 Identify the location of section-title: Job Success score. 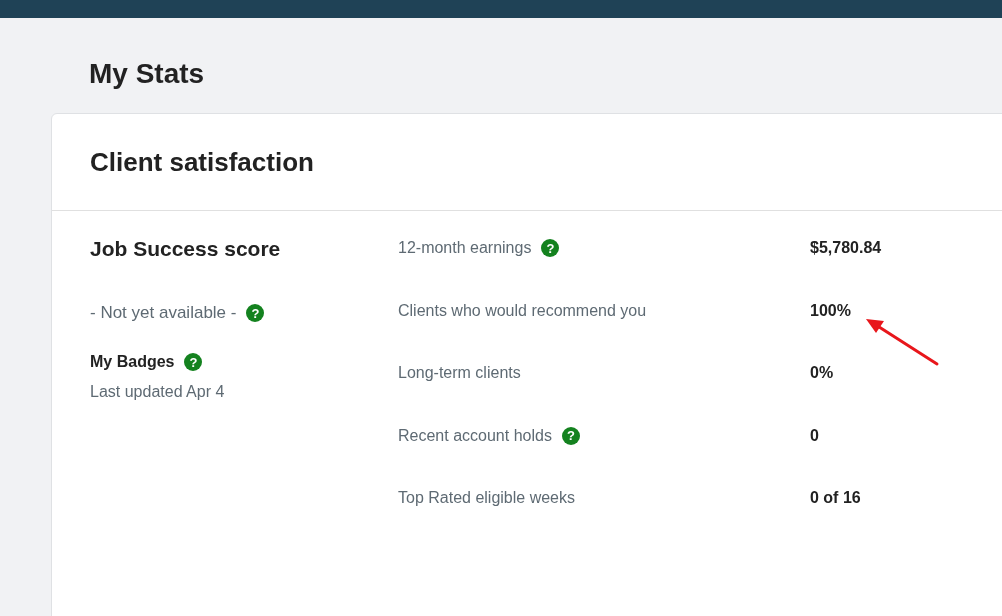
(186, 249).